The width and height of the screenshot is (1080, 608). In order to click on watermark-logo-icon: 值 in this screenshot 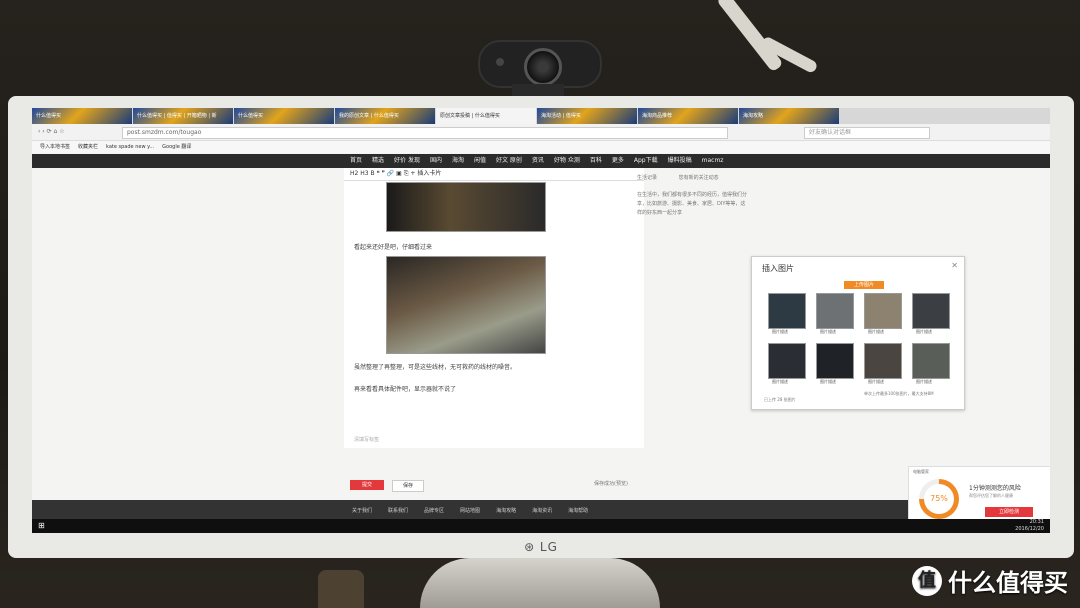, I will do `click(927, 580)`.